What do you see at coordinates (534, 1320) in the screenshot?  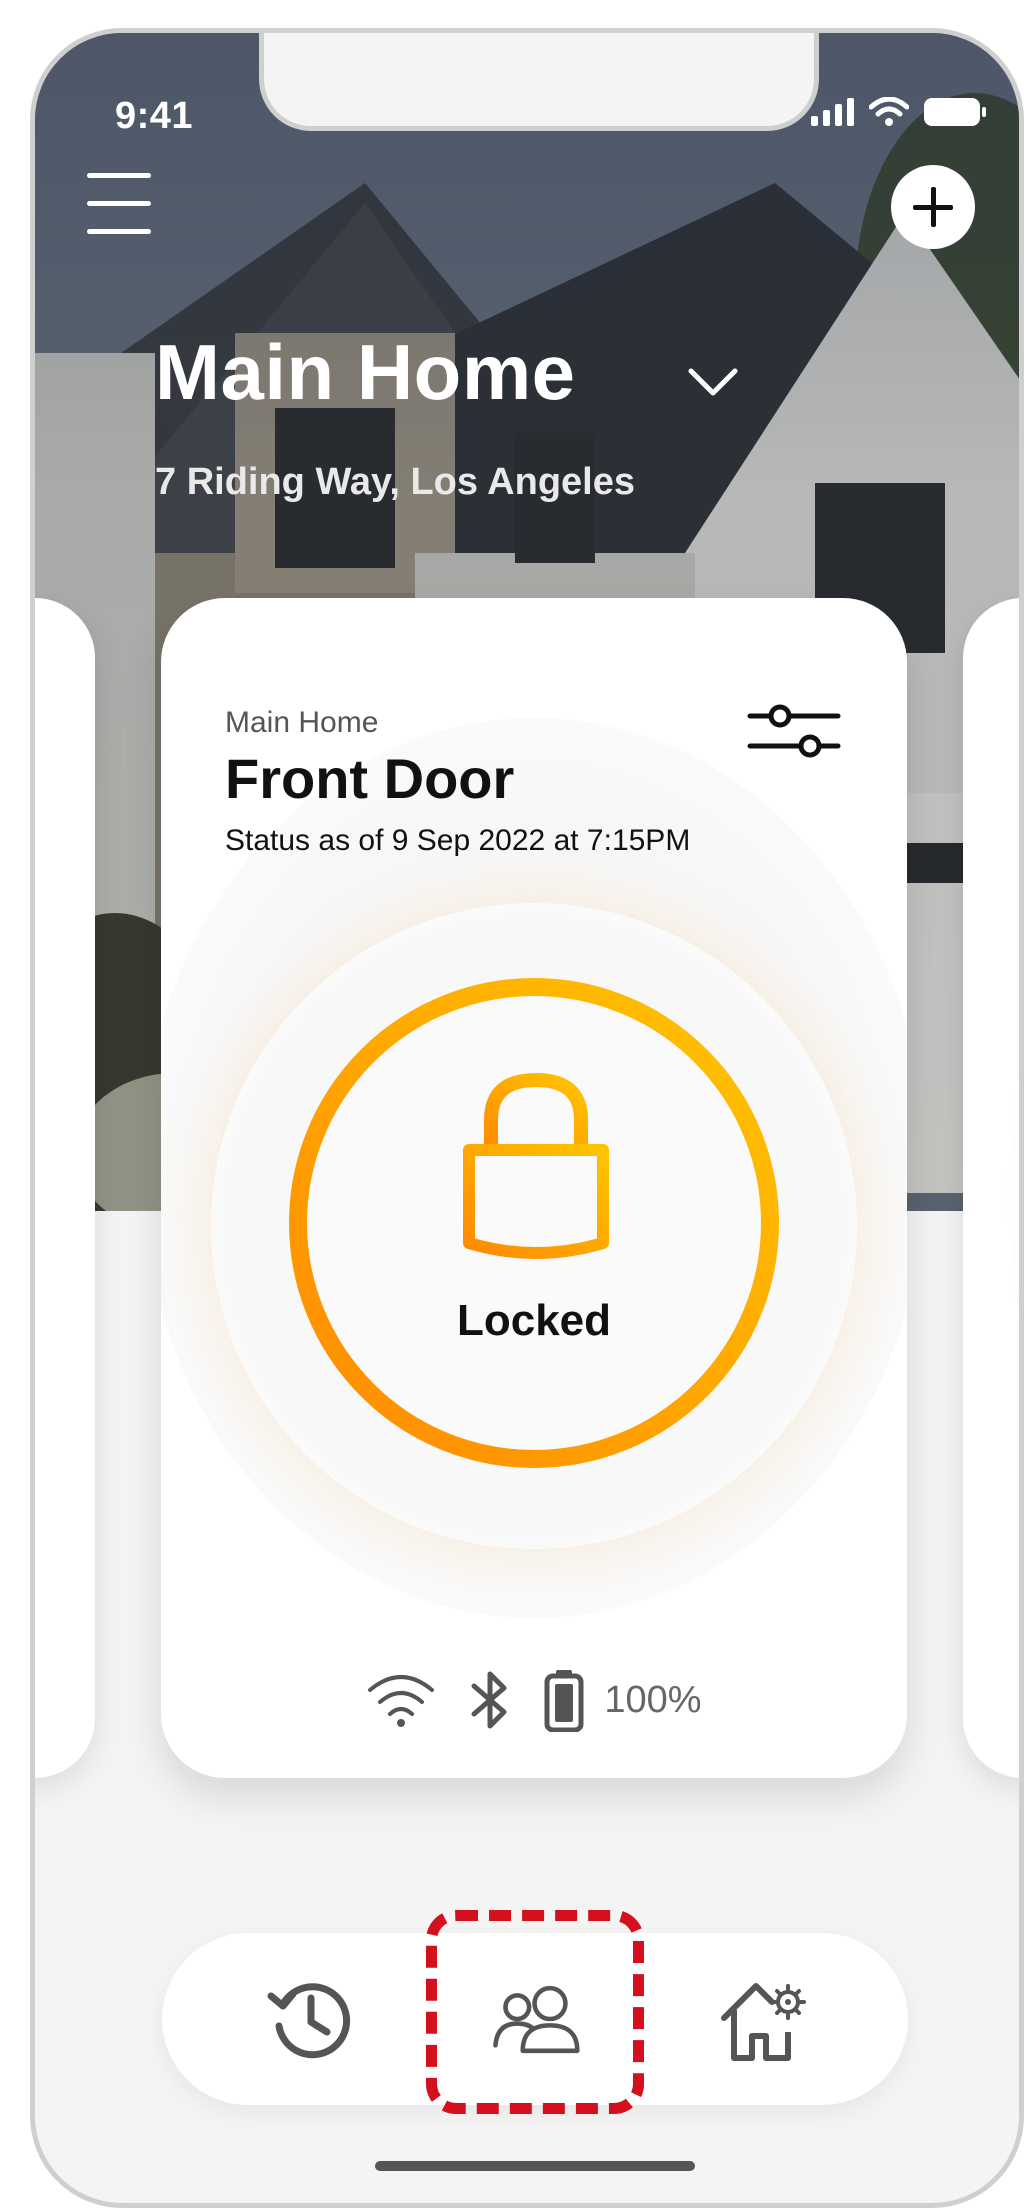 I see `lock-state-label: Locked` at bounding box center [534, 1320].